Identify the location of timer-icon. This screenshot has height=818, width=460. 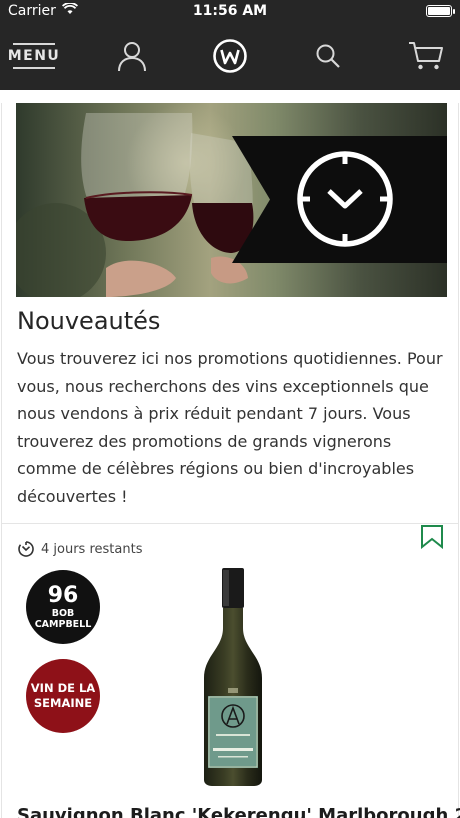
(26, 549).